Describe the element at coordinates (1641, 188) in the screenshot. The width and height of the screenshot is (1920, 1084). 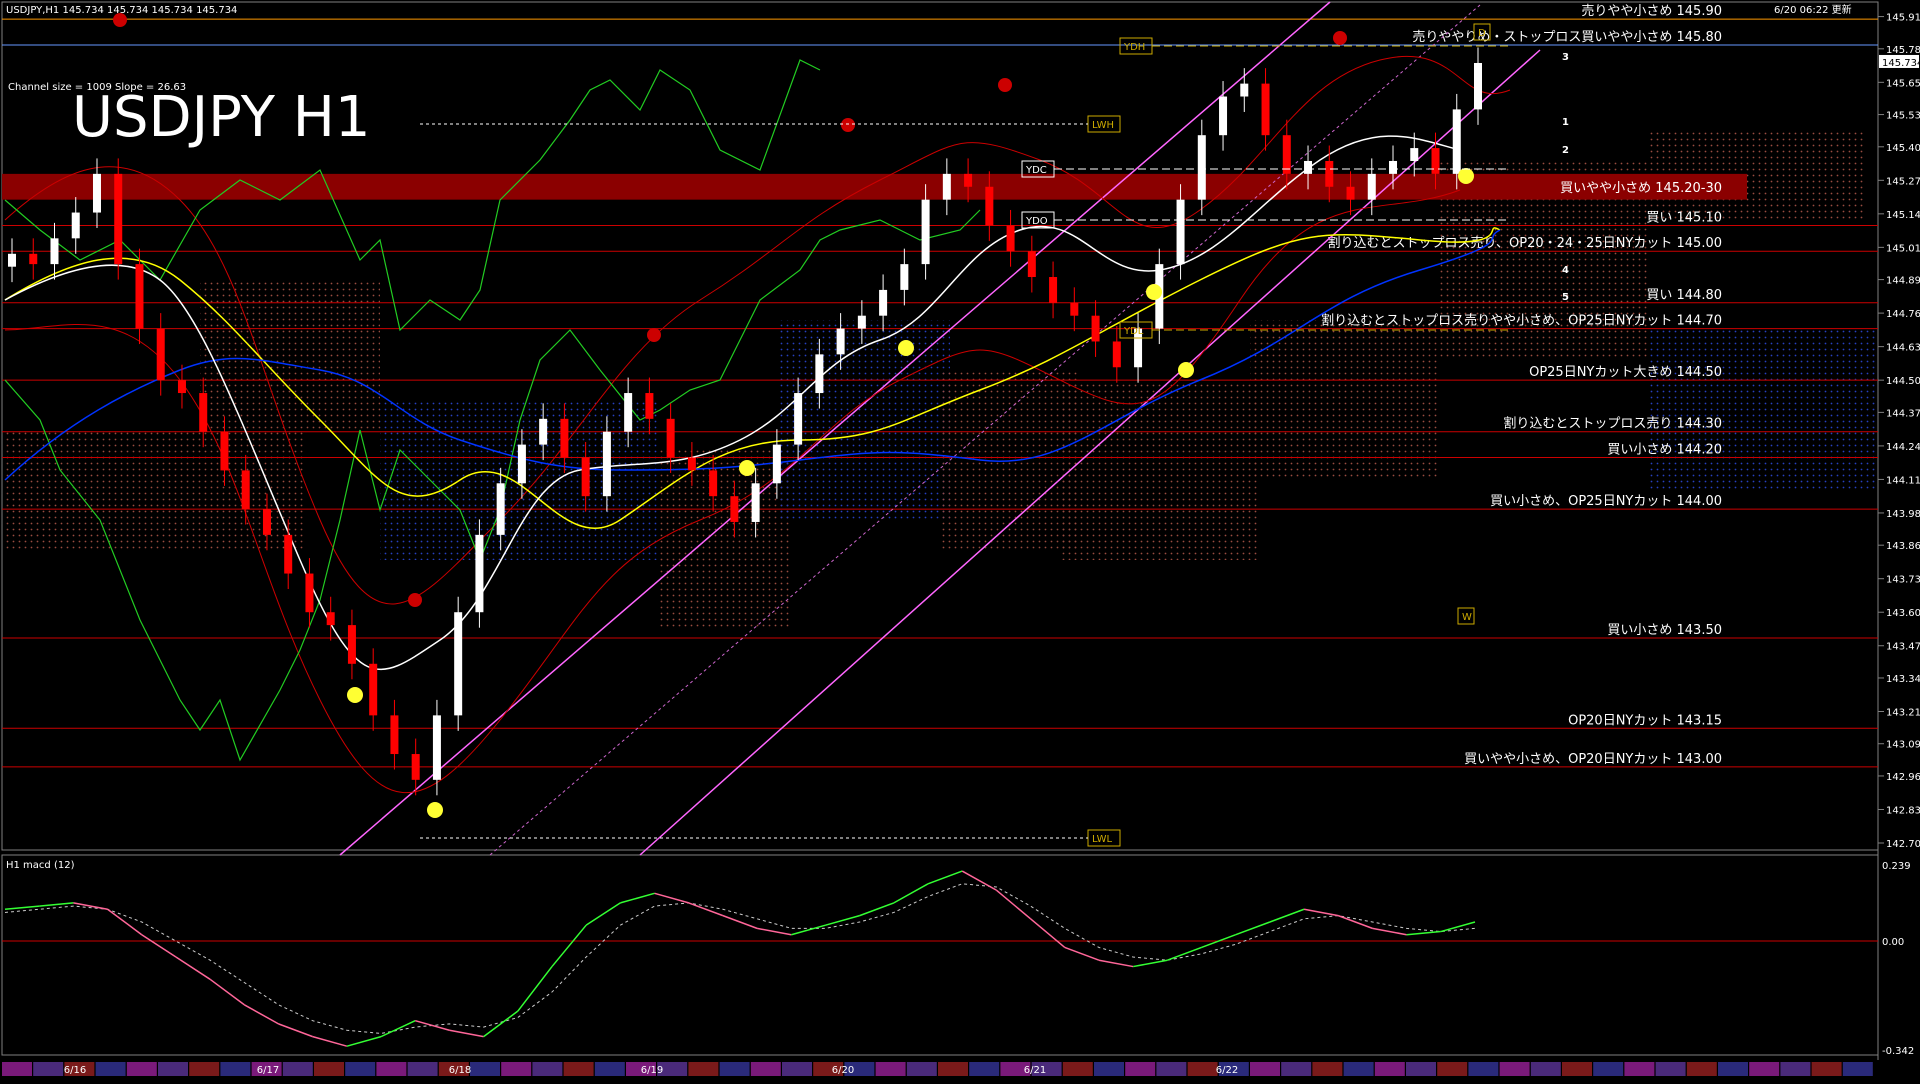
I see `level-label: 買いやや小さめ 145.20-30` at that location.